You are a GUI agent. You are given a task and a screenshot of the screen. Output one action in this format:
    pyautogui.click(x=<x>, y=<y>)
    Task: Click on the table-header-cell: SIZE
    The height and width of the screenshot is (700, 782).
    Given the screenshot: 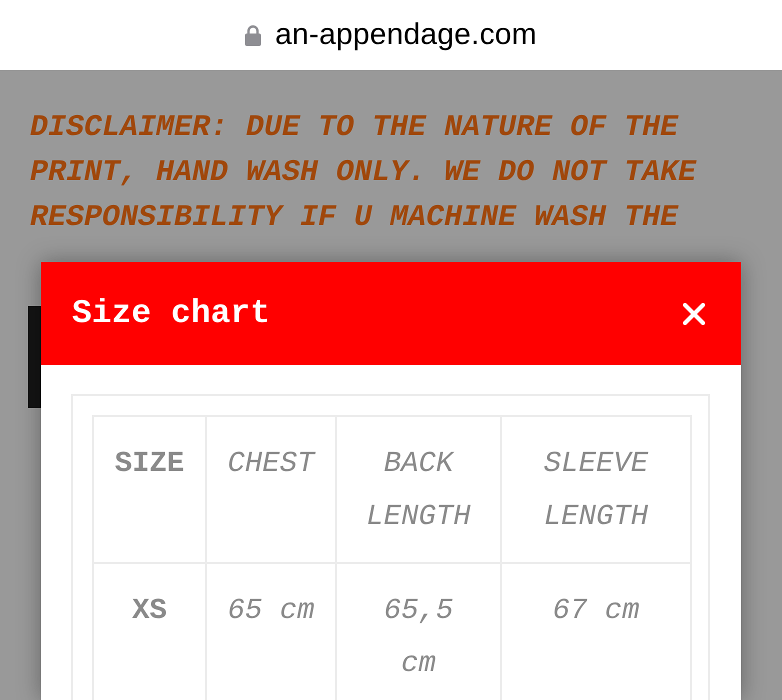 What is the action you would take?
    pyautogui.click(x=149, y=489)
    